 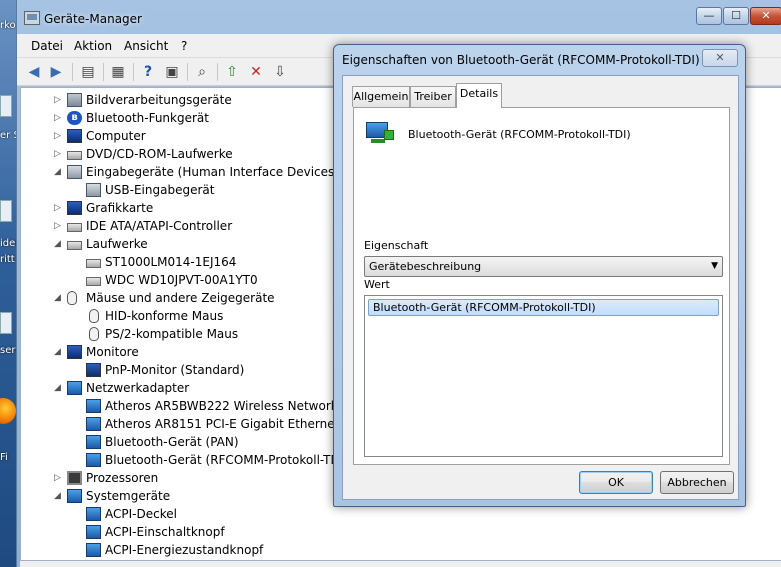 I want to click on tree-item-st1000lm014: ST1000LM014-1EJ164, so click(x=186, y=262).